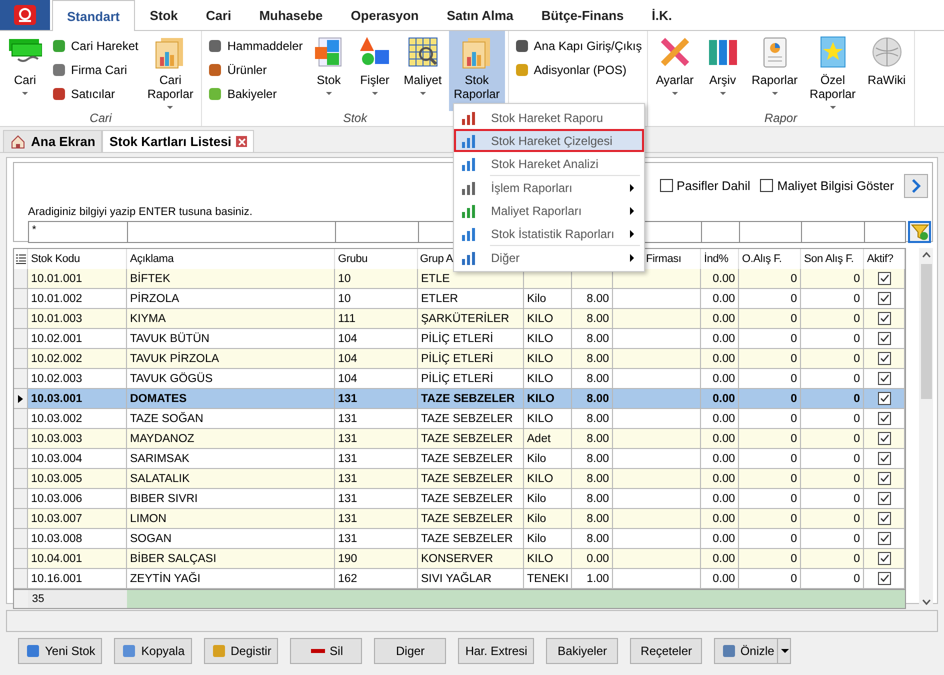  What do you see at coordinates (231, 559) in the screenshot?
I see `table-cell: BİBER SALÇASI` at bounding box center [231, 559].